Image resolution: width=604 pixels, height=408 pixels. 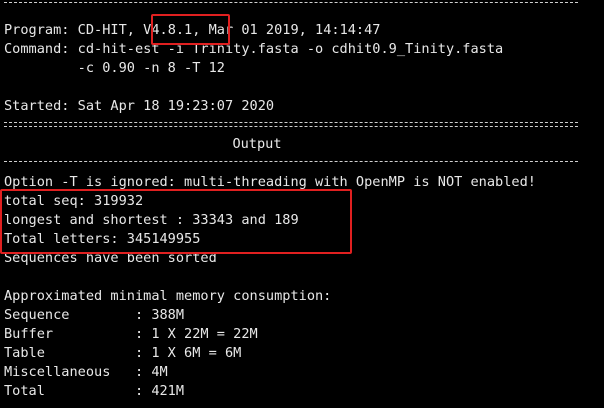 What do you see at coordinates (139, 106) in the screenshot?
I see `started-line: Started: Sat Apr 18 19:23:07 2020` at bounding box center [139, 106].